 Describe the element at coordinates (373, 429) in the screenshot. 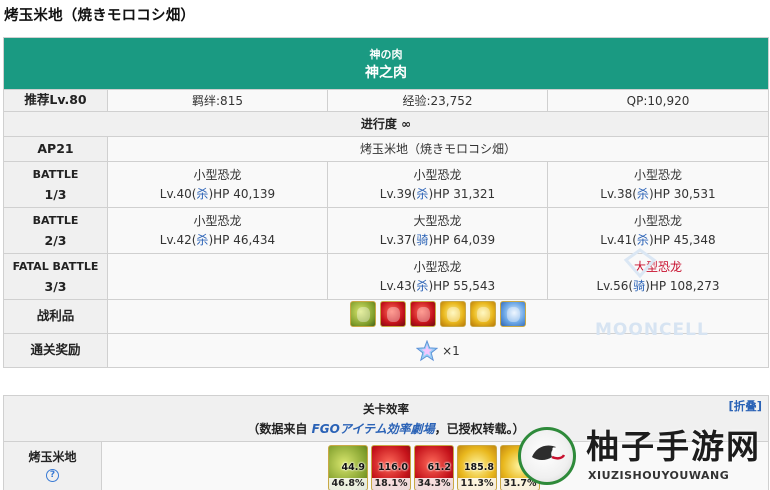

I see `source-link: FGOアイテム効率劇場` at that location.